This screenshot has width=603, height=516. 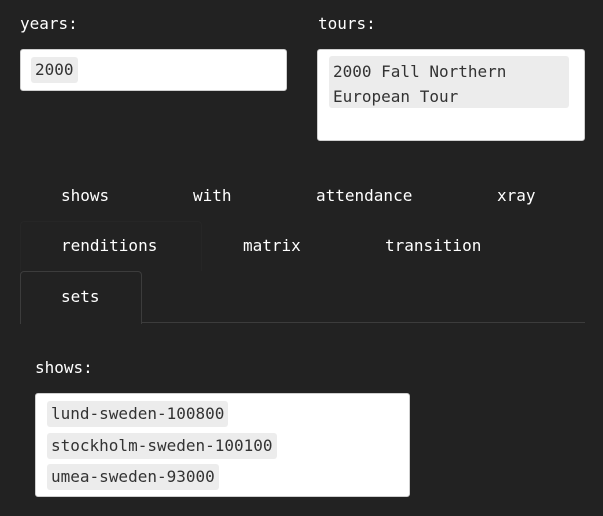 I want to click on tab-renditions: renditions, so click(x=109, y=246).